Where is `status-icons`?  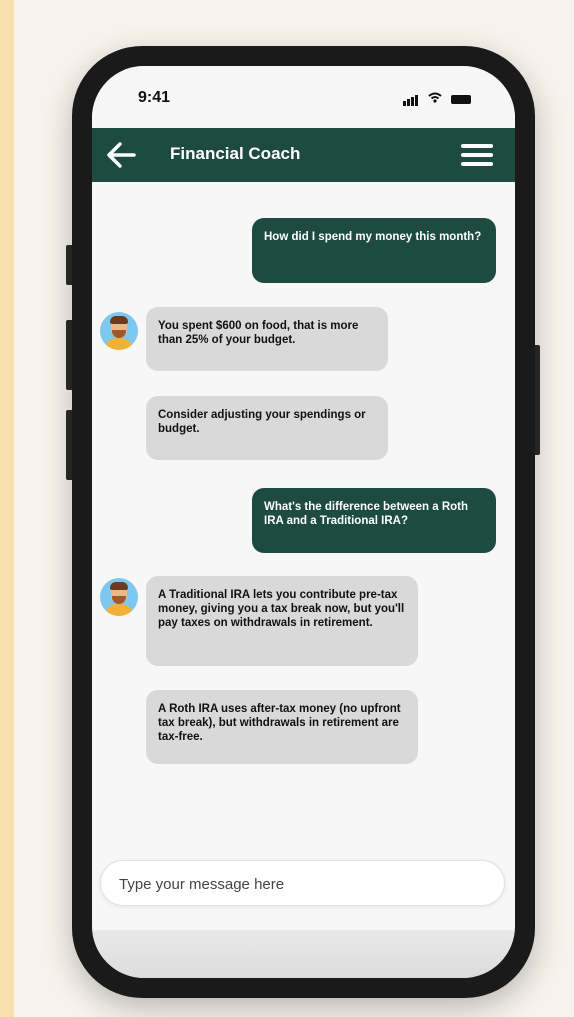 status-icons is located at coordinates (437, 98).